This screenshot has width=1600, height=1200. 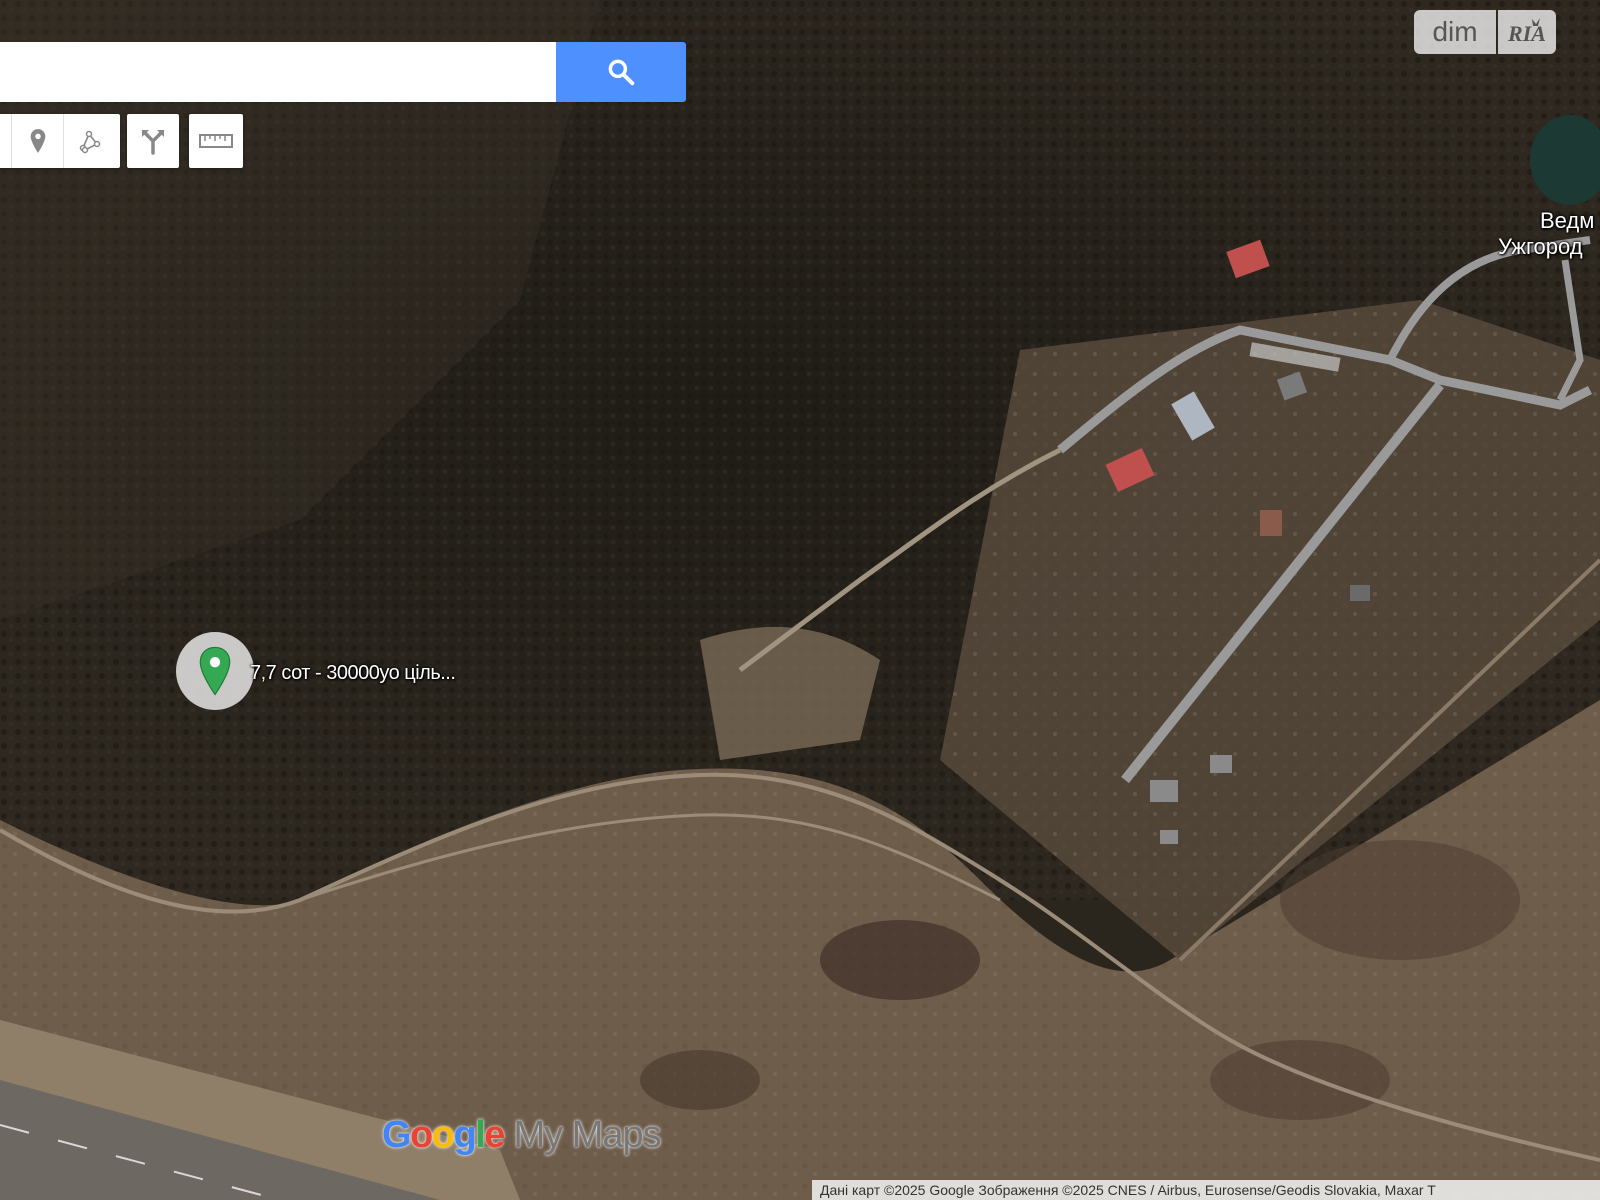 I want to click on google-my-maps-watermark: Google My Maps, so click(x=522, y=1135).